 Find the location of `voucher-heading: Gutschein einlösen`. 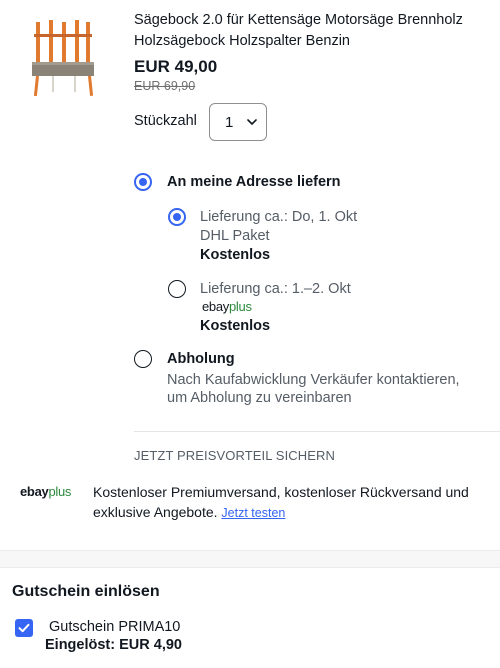

voucher-heading: Gutschein einlösen is located at coordinates (86, 591).